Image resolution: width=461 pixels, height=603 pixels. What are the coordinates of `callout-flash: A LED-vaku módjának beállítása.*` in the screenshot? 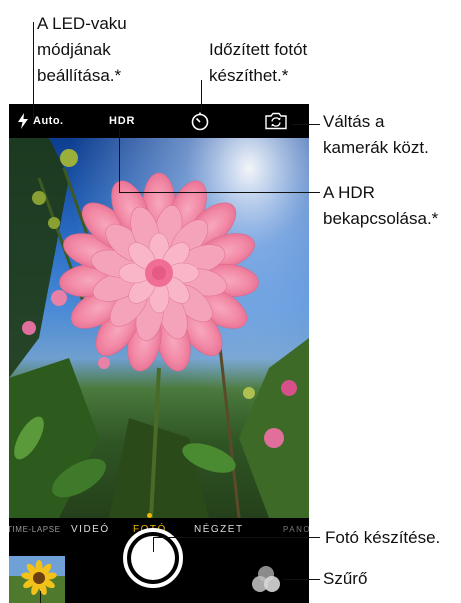 It's located at (82, 49).